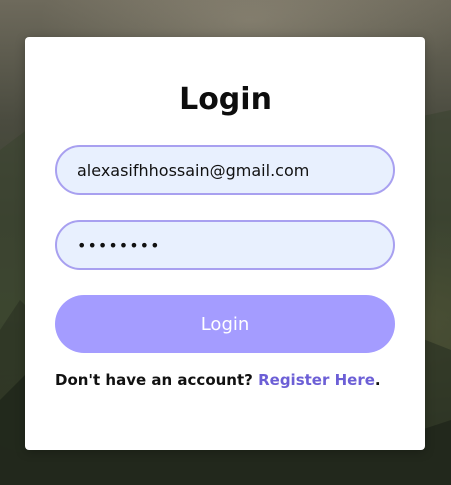  Describe the element at coordinates (316, 380) in the screenshot. I see `register-link: Register Here` at that location.